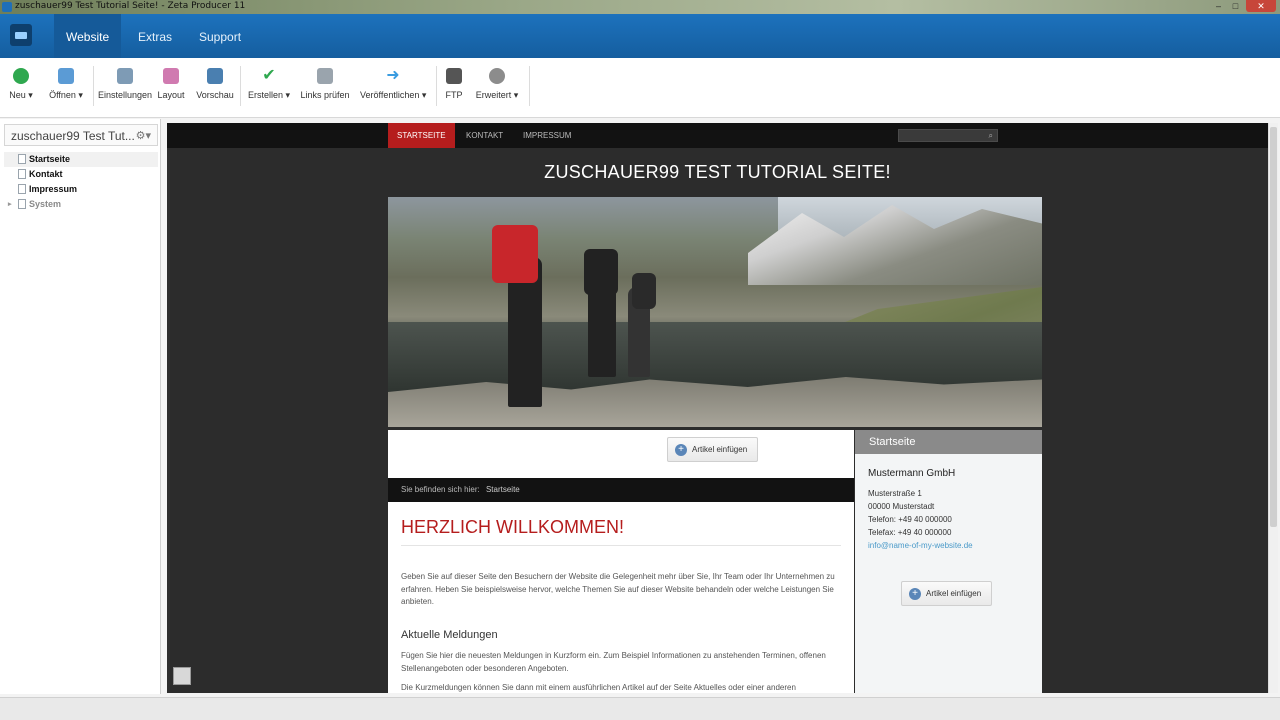  What do you see at coordinates (421, 135) in the screenshot?
I see `site-nav-startseite: STARTSEITE` at bounding box center [421, 135].